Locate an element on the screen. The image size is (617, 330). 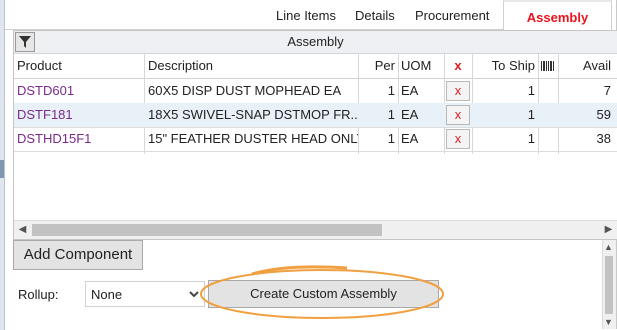
vertical-scrollbar: ▲ ▼ is located at coordinates (609, 284).